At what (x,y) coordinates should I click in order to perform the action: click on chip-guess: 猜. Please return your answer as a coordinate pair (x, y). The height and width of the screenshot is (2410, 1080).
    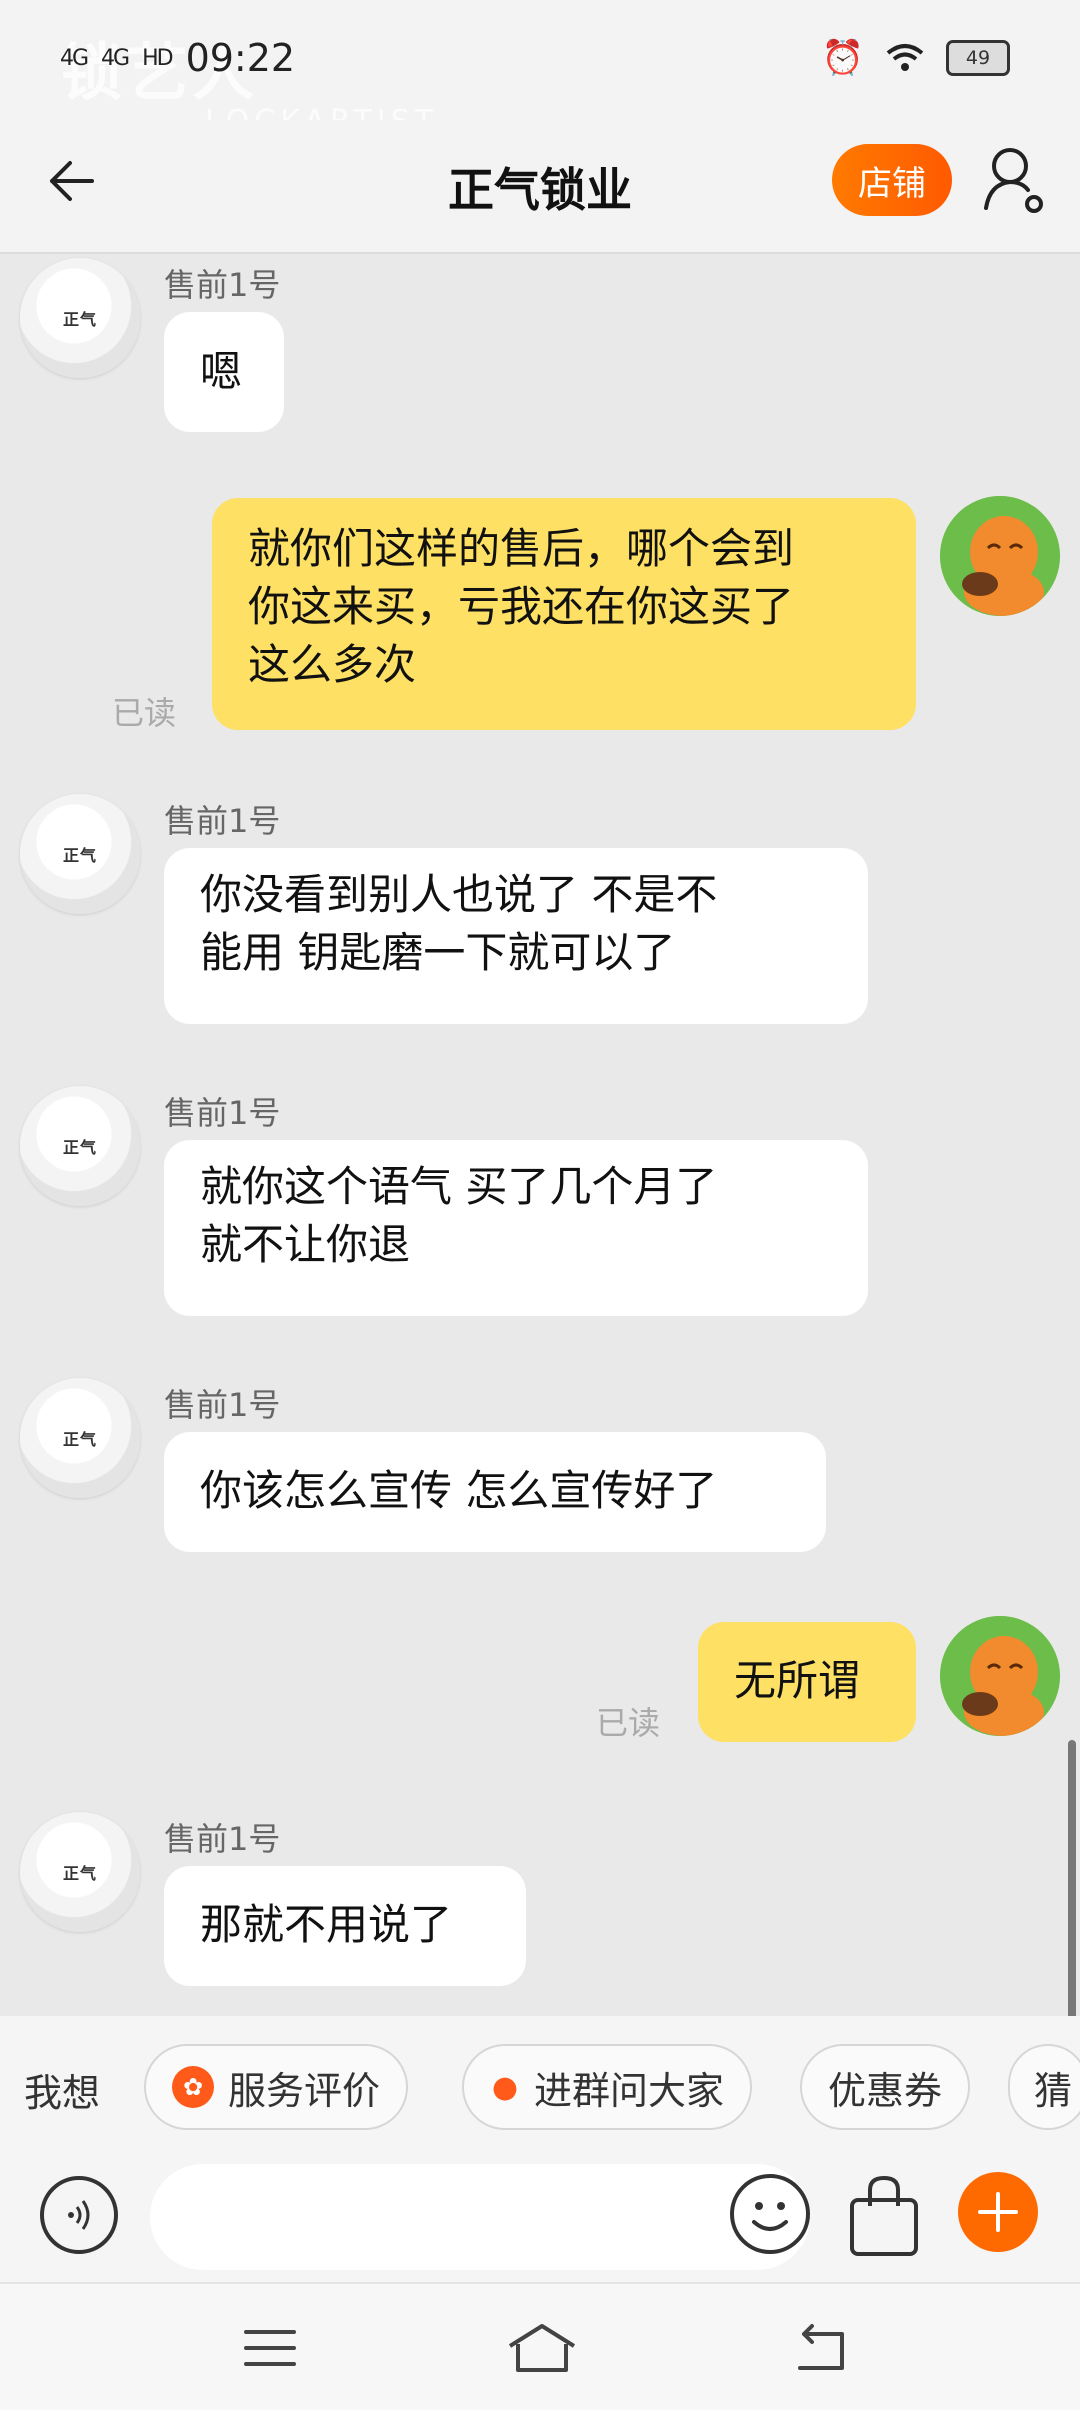
    Looking at the image, I should click on (1044, 2087).